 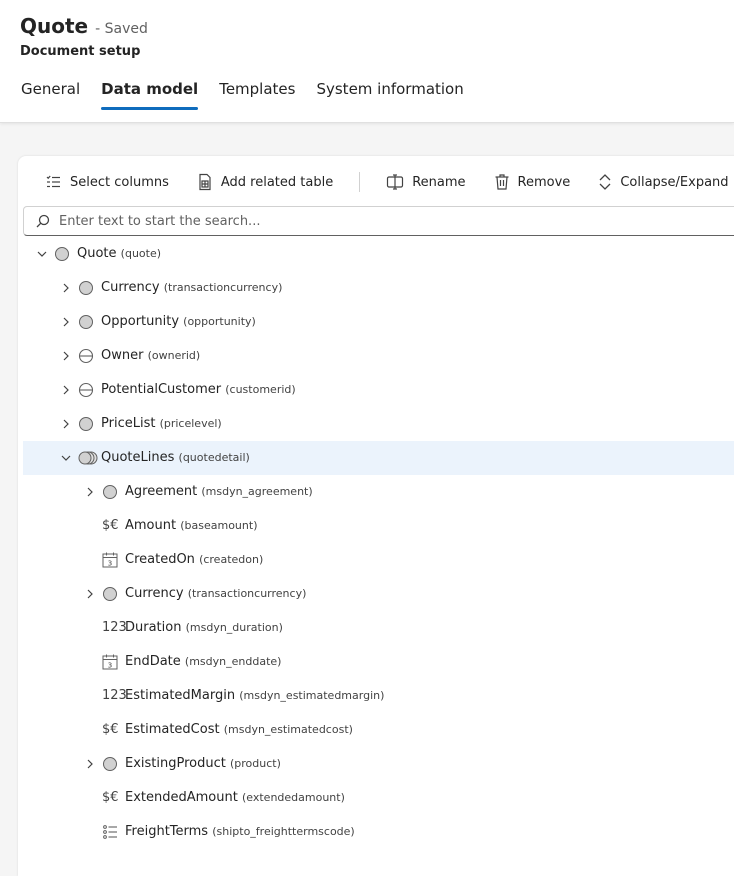 I want to click on tree-item-logical-name: (extendedamount), so click(x=293, y=797).